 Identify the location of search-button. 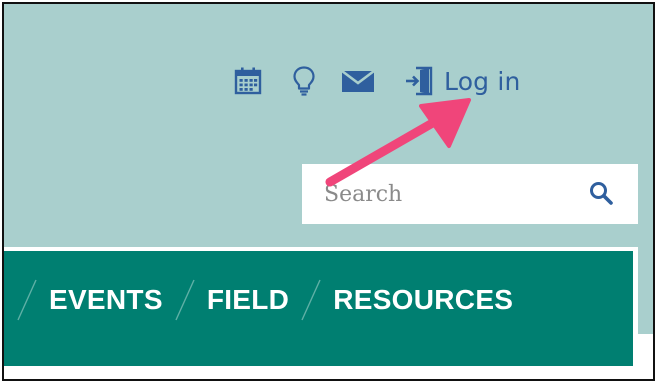
(601, 193).